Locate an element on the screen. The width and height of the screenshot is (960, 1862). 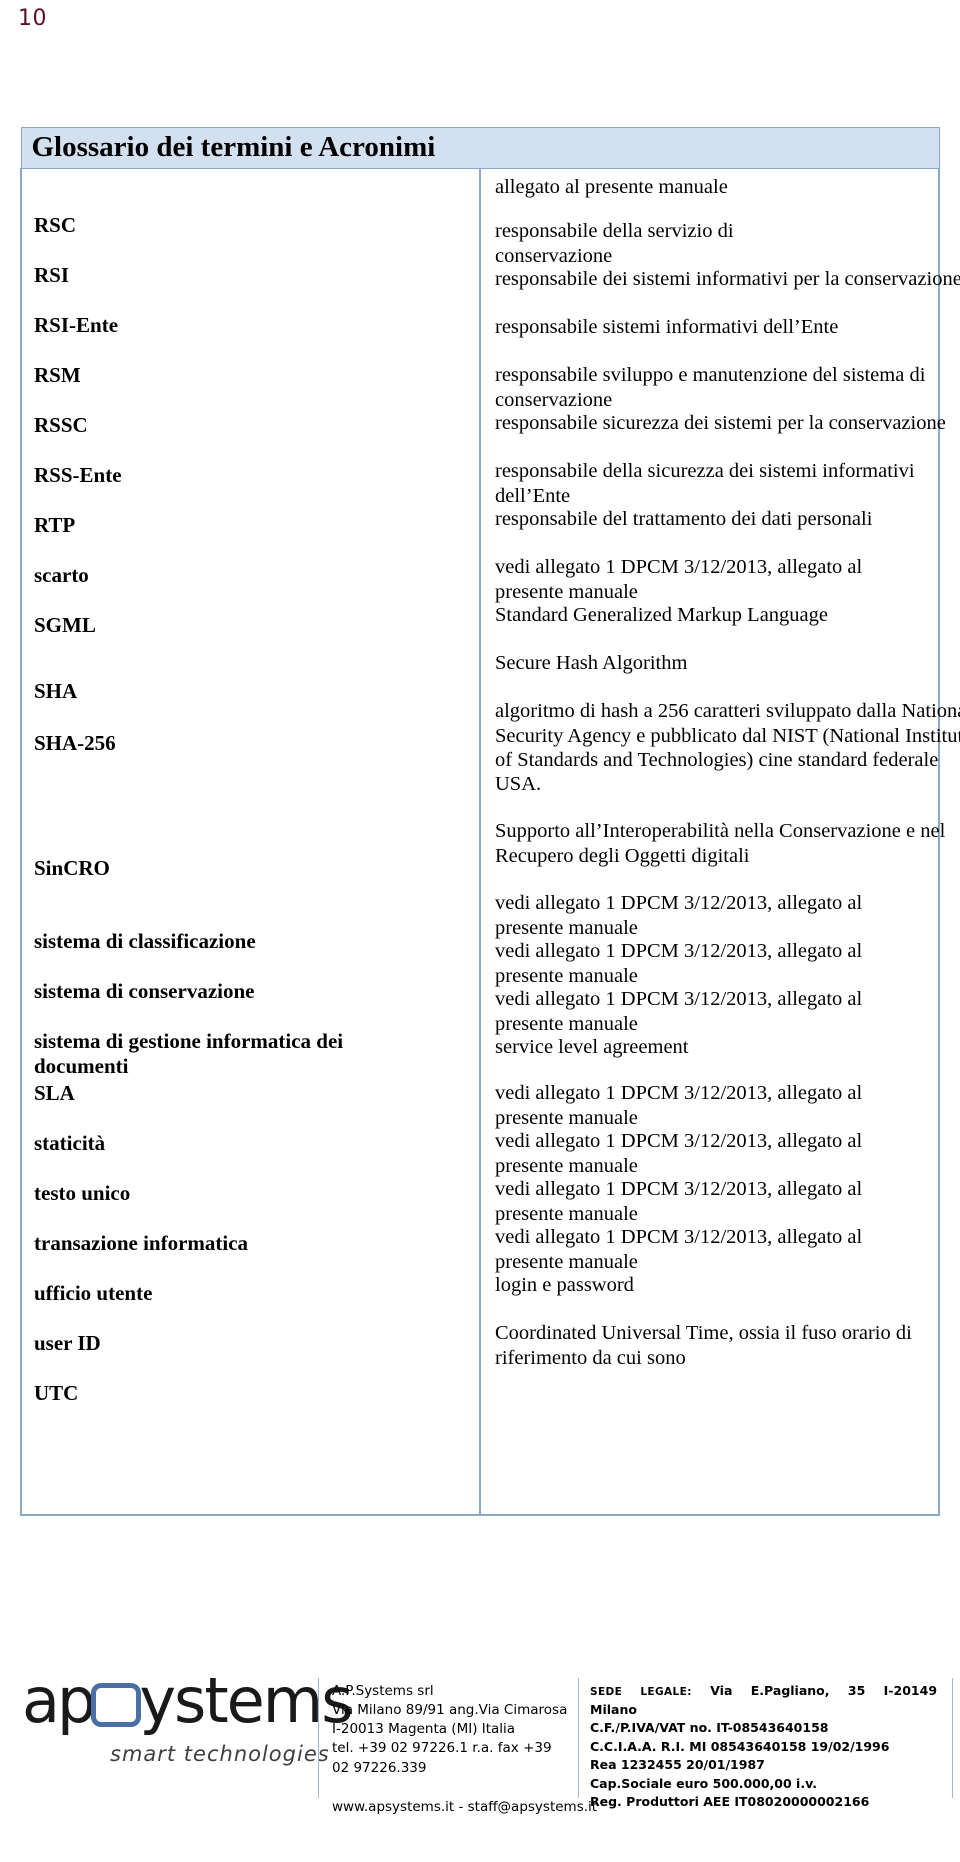
glossary-definition: Secure Hash Algorithm is located at coordinates (591, 663).